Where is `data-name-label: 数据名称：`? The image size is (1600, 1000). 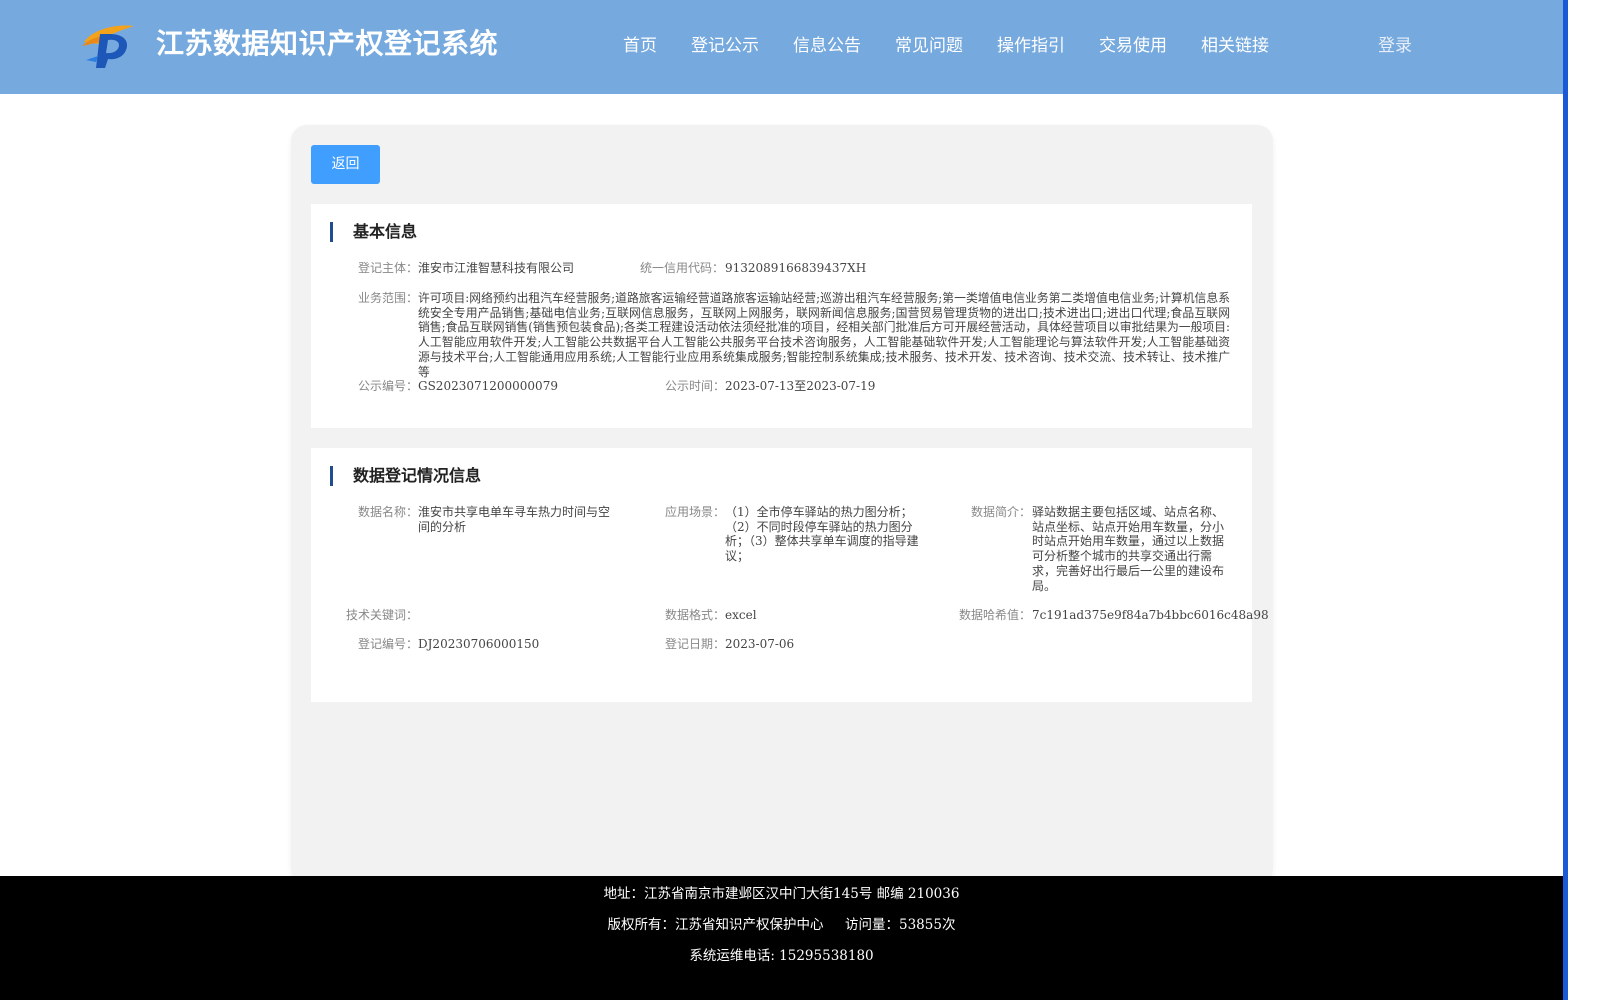 data-name-label: 数据名称： is located at coordinates (387, 512).